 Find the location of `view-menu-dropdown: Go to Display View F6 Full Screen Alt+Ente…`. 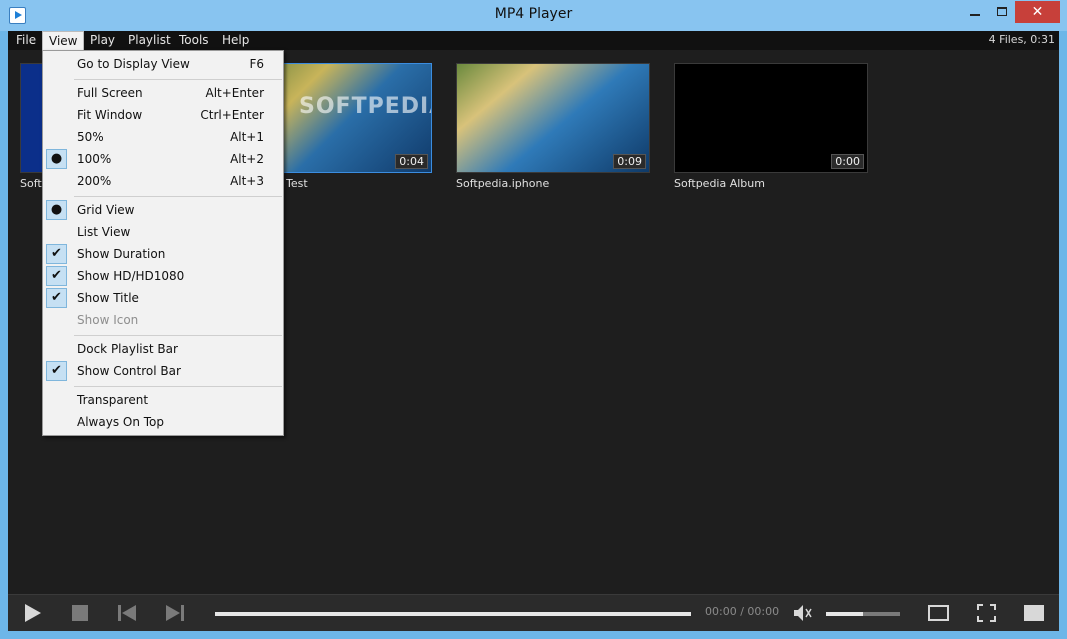

view-menu-dropdown: Go to Display View F6 Full Screen Alt+Ente… is located at coordinates (163, 243).